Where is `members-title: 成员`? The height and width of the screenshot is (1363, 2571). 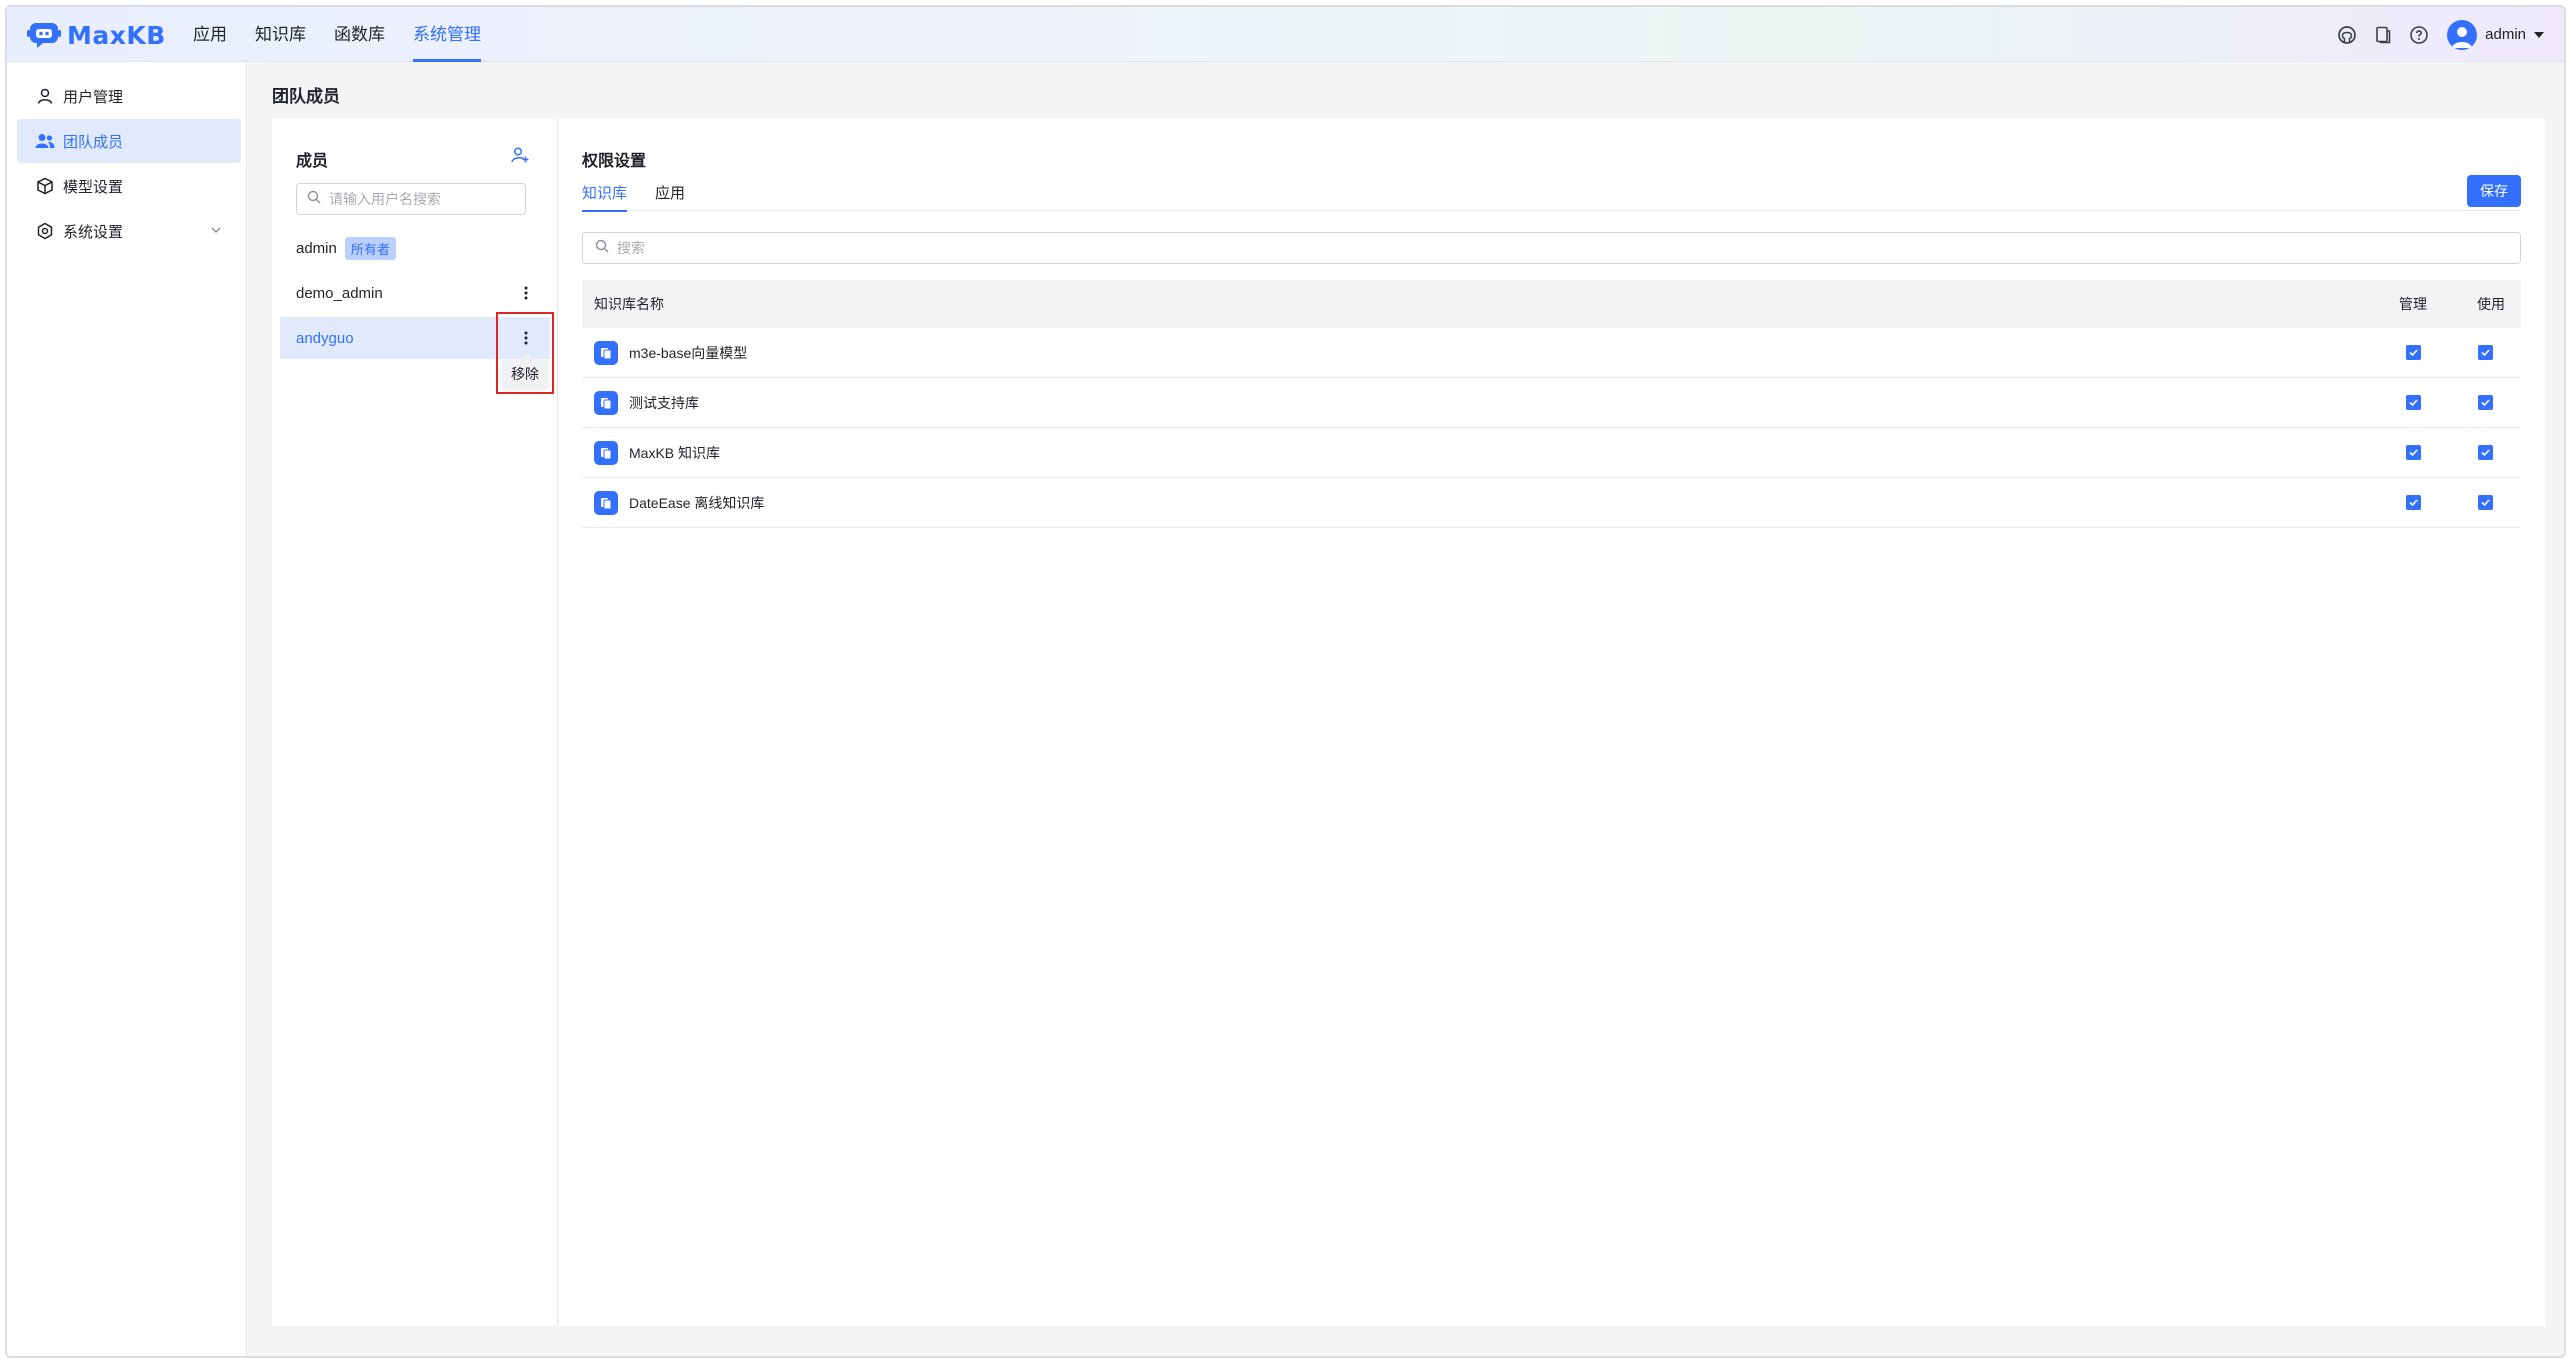 members-title: 成员 is located at coordinates (312, 161).